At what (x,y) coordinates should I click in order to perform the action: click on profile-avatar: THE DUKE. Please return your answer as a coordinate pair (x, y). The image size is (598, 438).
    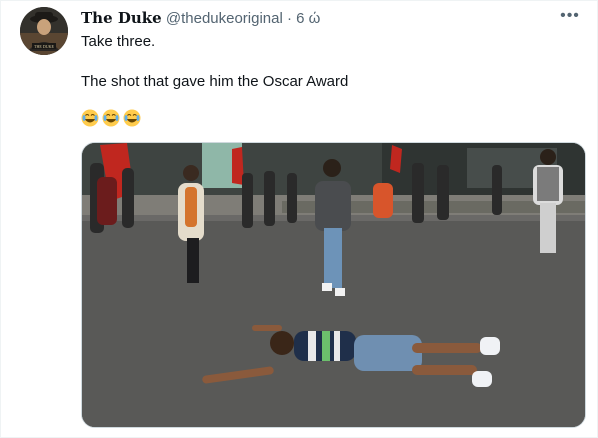
    Looking at the image, I should click on (44, 31).